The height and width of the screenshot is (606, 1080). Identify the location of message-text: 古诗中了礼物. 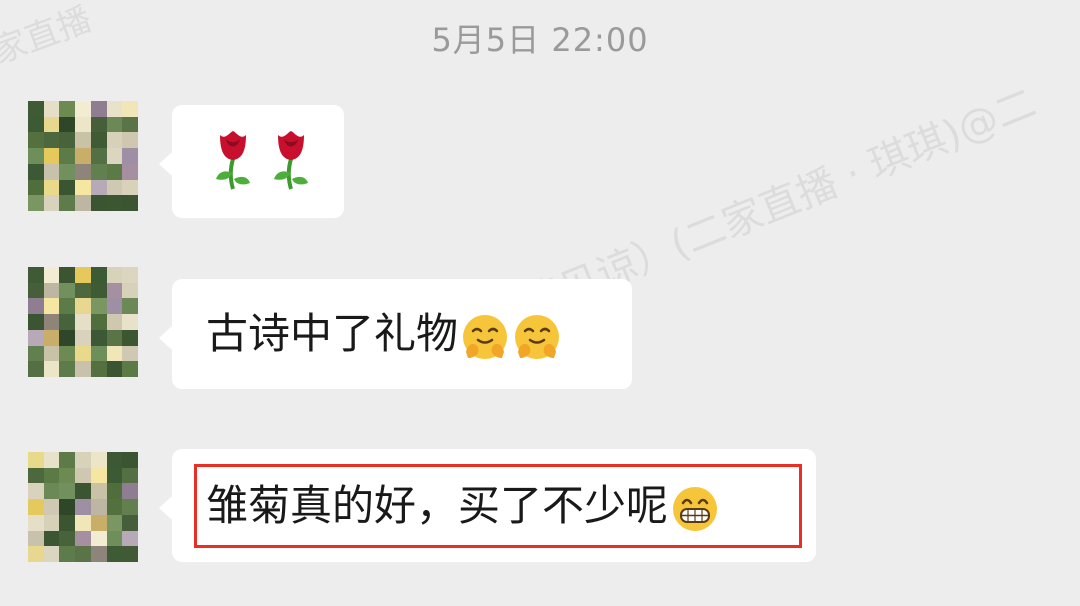
(332, 333).